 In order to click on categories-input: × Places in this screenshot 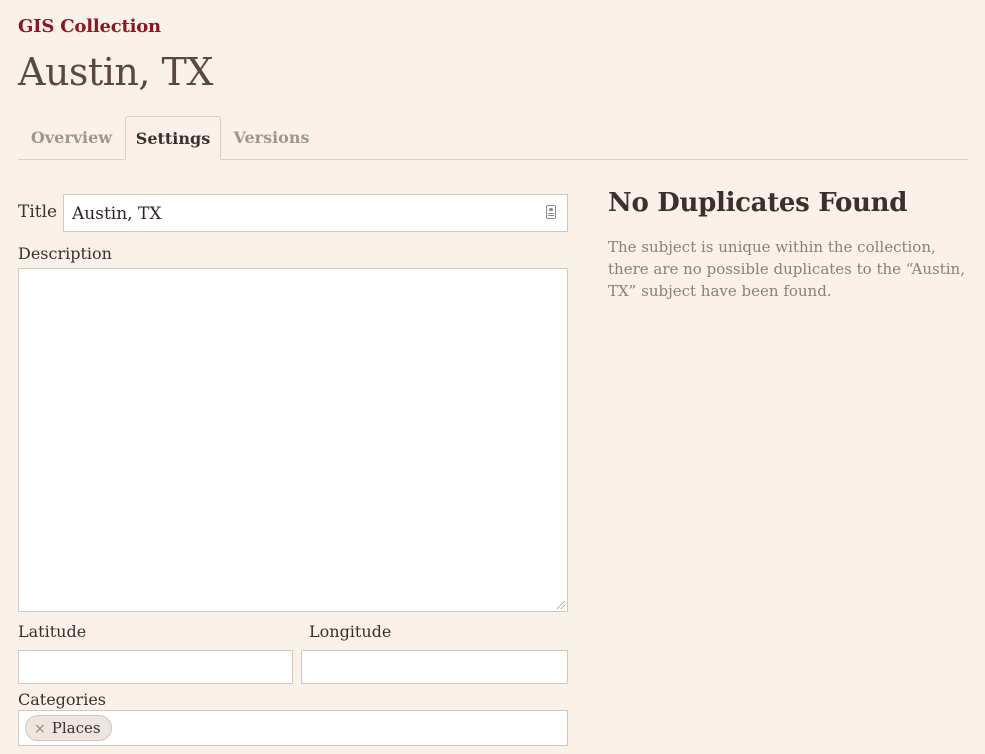, I will do `click(293, 728)`.